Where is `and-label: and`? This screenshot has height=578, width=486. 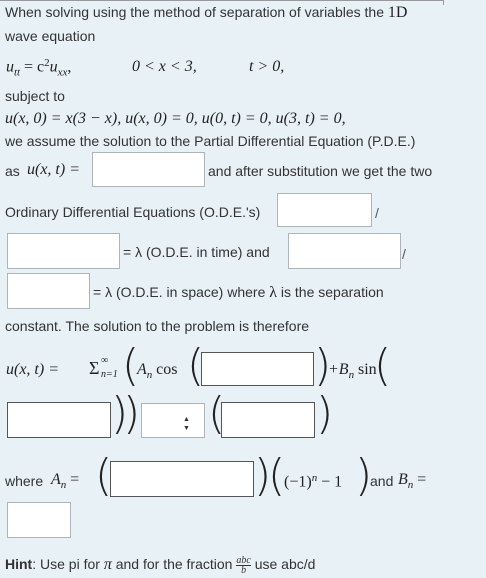
and-label: and is located at coordinates (382, 481).